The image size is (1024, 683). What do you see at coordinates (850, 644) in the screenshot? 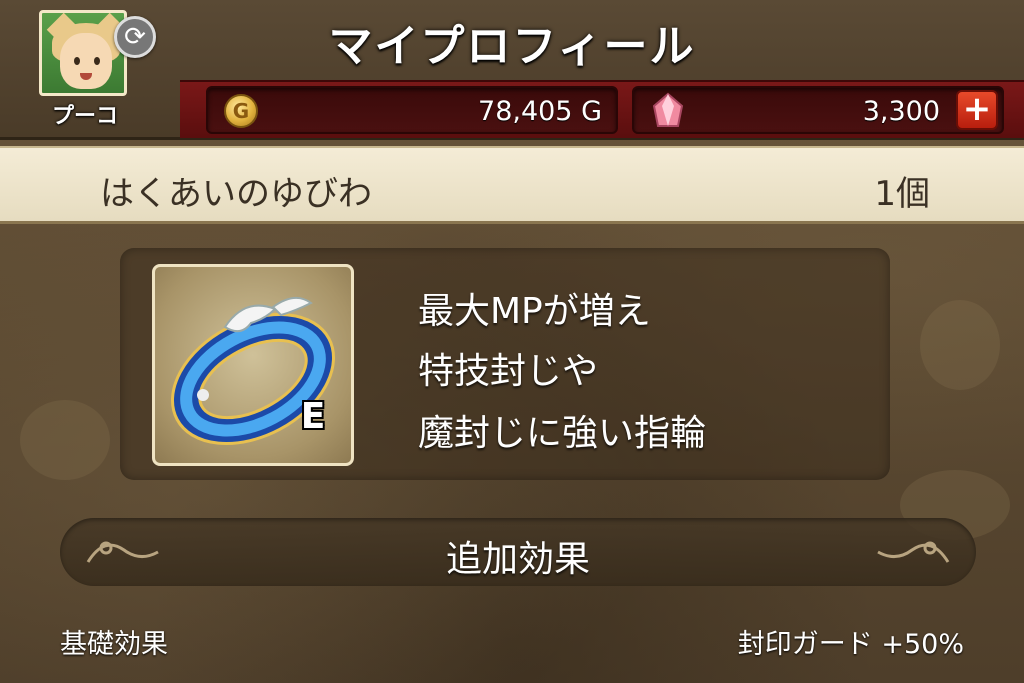
I see `base-effect-value: 封印ガード +50%` at bounding box center [850, 644].